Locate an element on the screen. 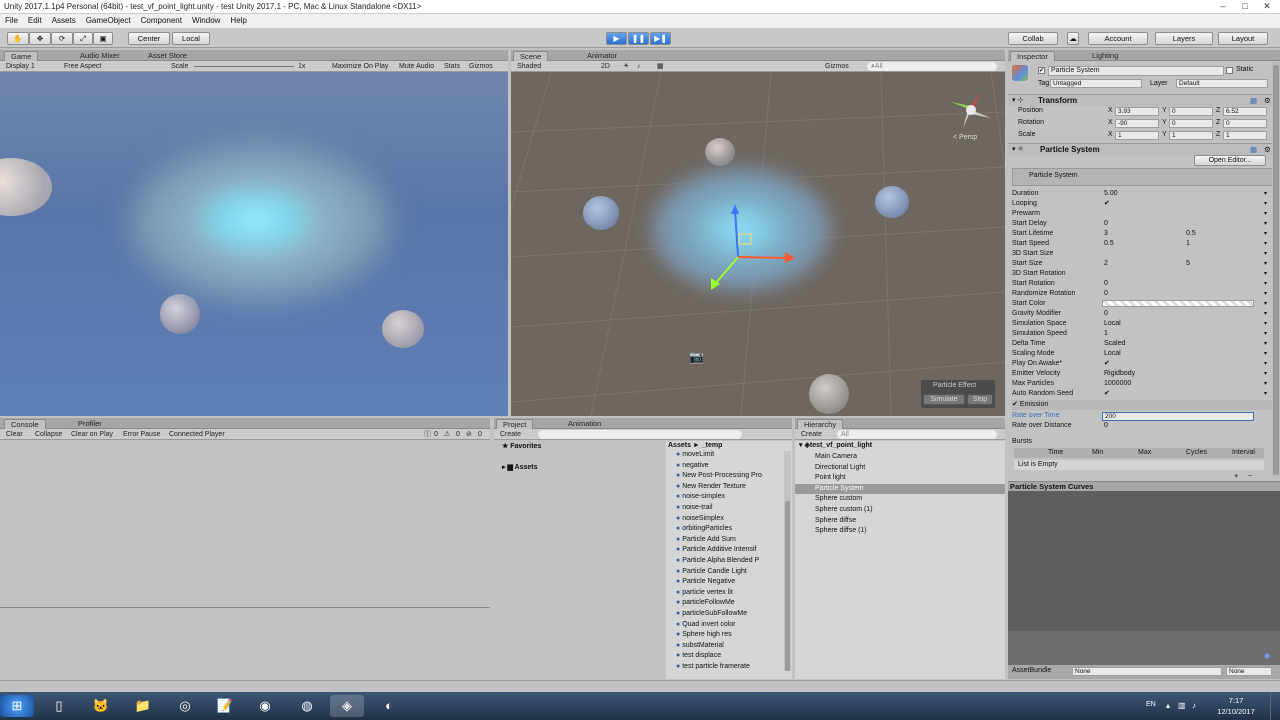  asset-item: ● test particle framerate is located at coordinates (725, 667).